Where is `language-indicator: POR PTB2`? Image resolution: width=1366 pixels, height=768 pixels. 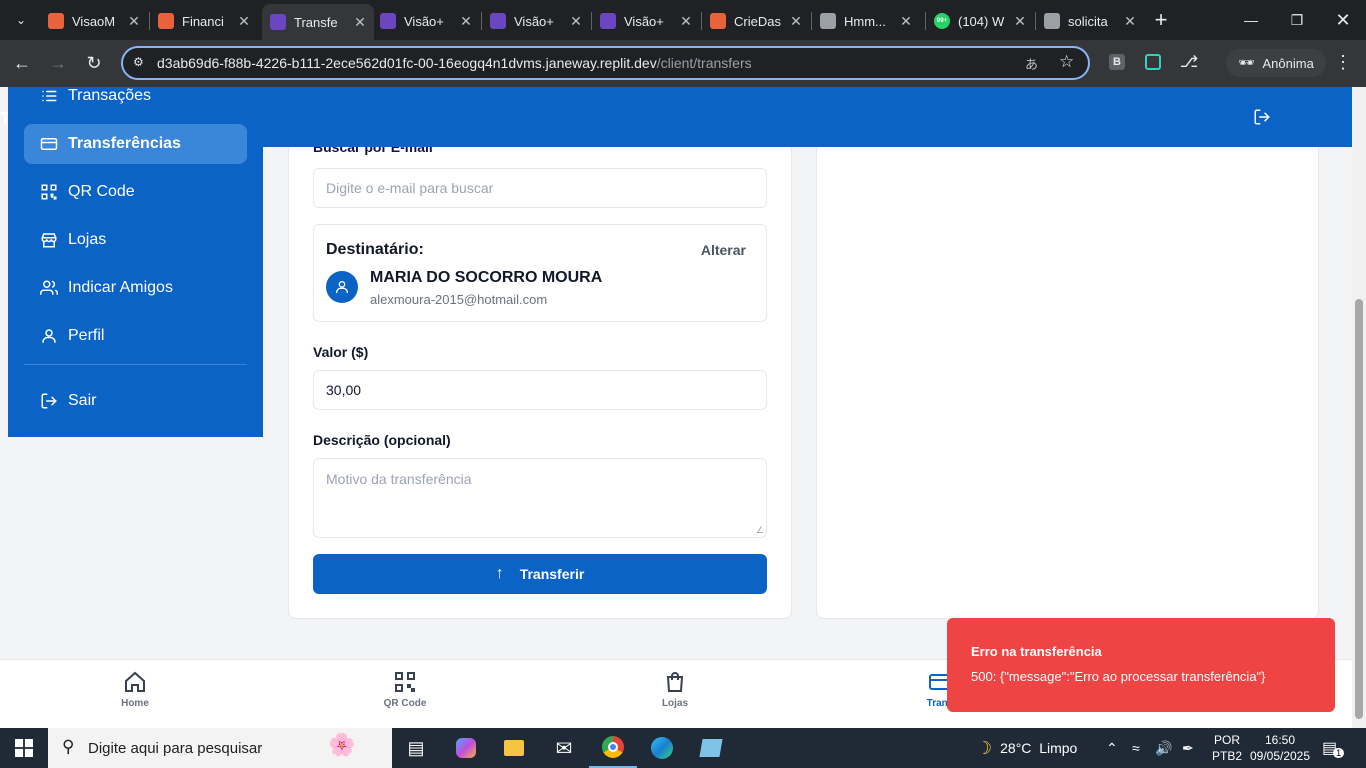
language-indicator: POR PTB2 is located at coordinates (1227, 748).